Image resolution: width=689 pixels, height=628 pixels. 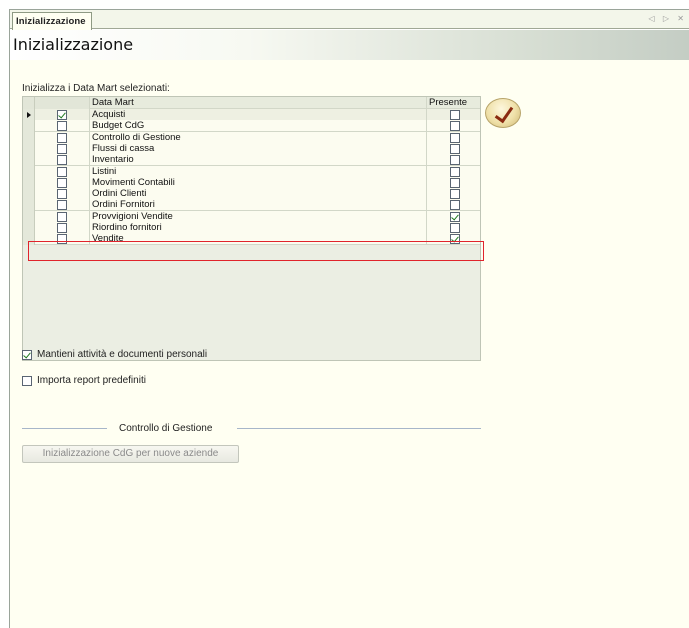 What do you see at coordinates (251, 216) in the screenshot?
I see `table-row: Provvigioni Vendite` at bounding box center [251, 216].